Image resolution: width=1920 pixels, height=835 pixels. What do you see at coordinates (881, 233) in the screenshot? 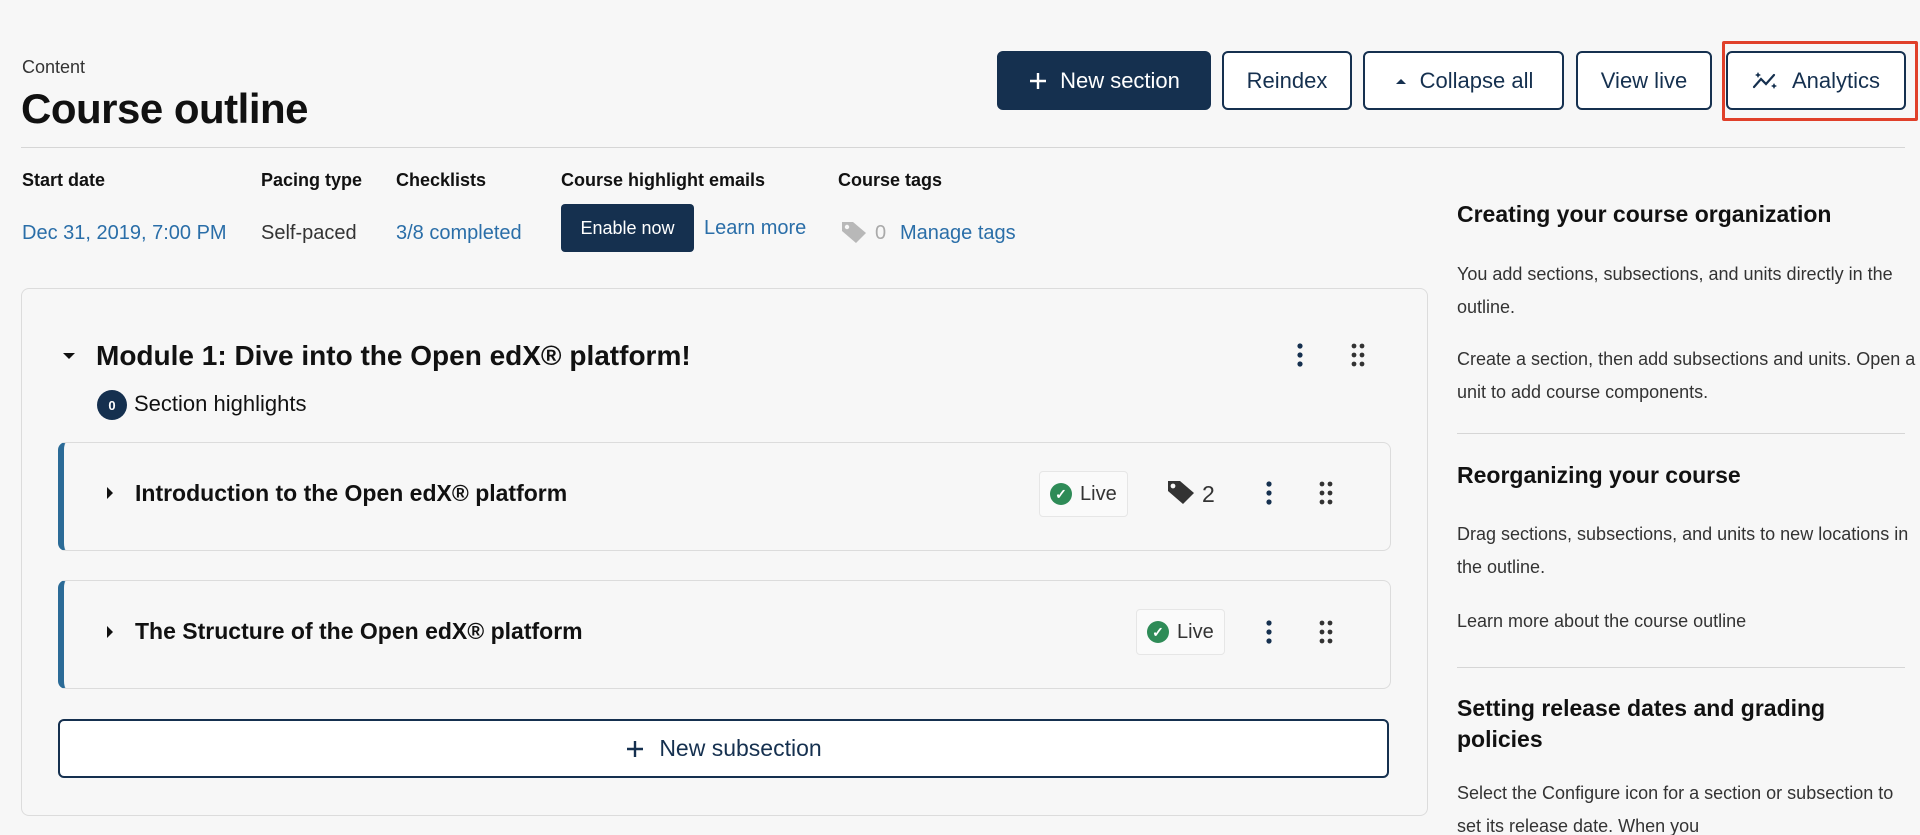
I see `tags-count: 0` at bounding box center [881, 233].